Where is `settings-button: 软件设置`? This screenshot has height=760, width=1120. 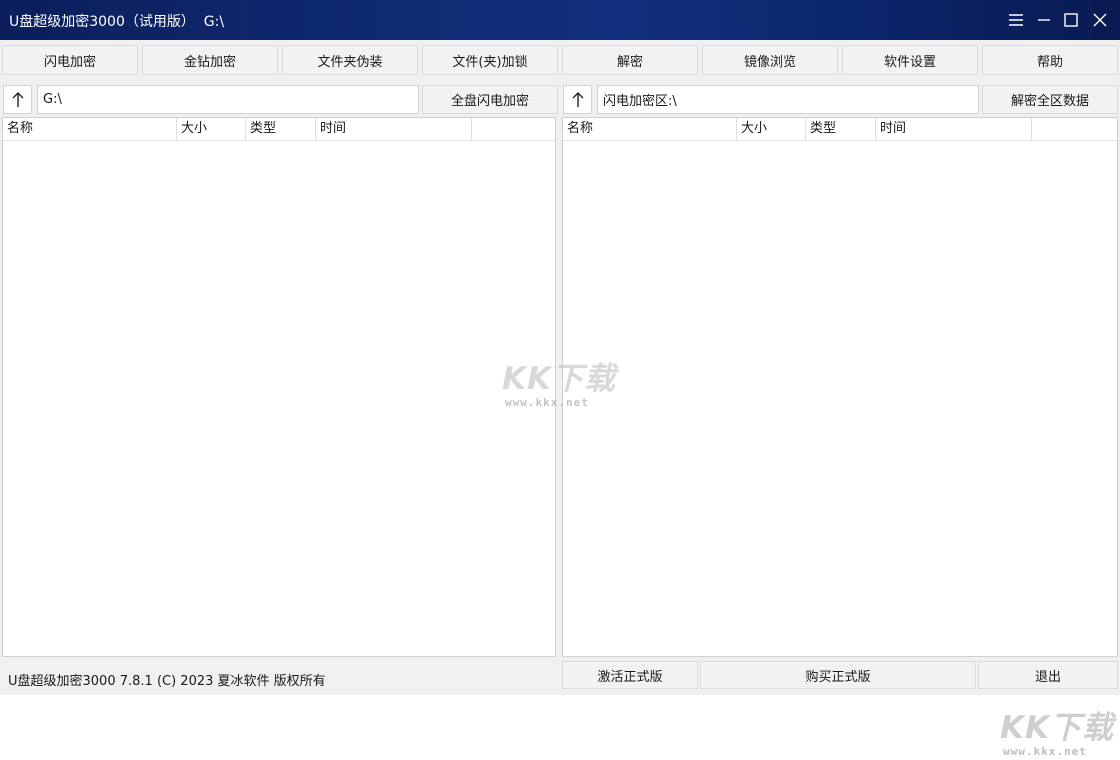
settings-button: 软件设置 is located at coordinates (910, 60).